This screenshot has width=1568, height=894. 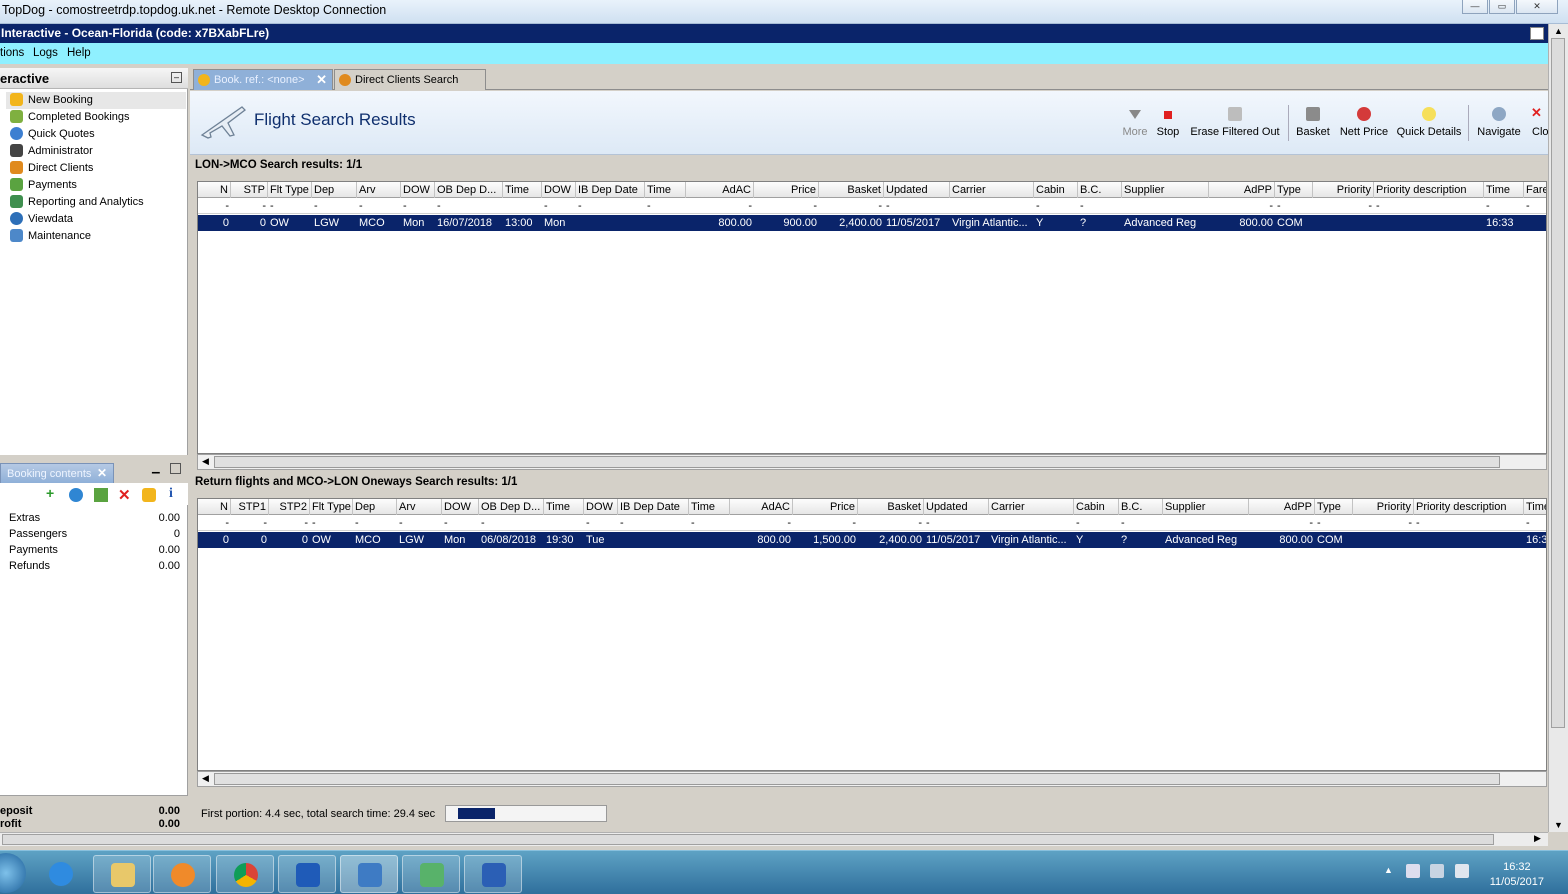 What do you see at coordinates (564, 540) in the screenshot?
I see `table-cell: 19:30` at bounding box center [564, 540].